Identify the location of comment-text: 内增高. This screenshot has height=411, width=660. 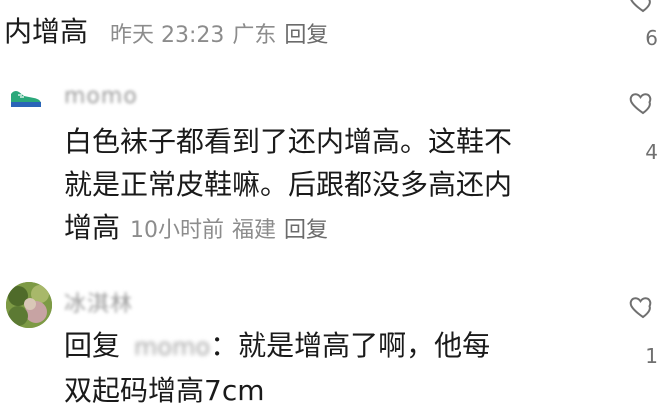
(46, 31).